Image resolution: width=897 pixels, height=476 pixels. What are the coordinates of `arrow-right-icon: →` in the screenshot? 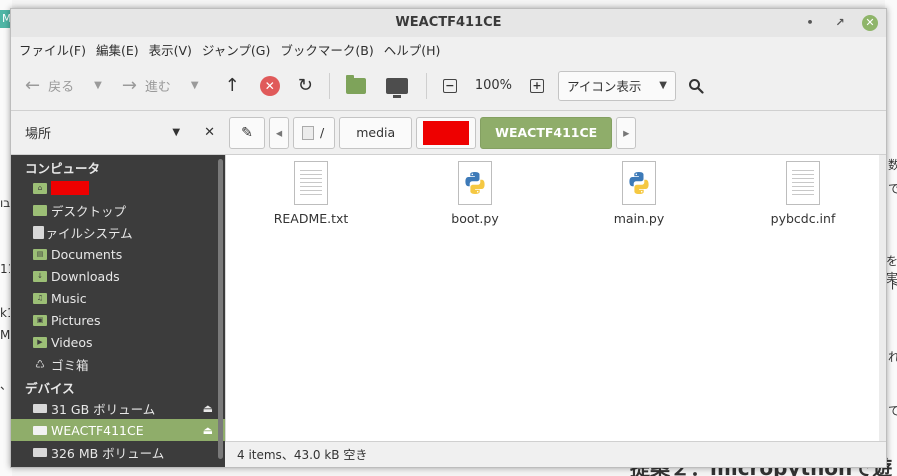 It's located at (129, 85).